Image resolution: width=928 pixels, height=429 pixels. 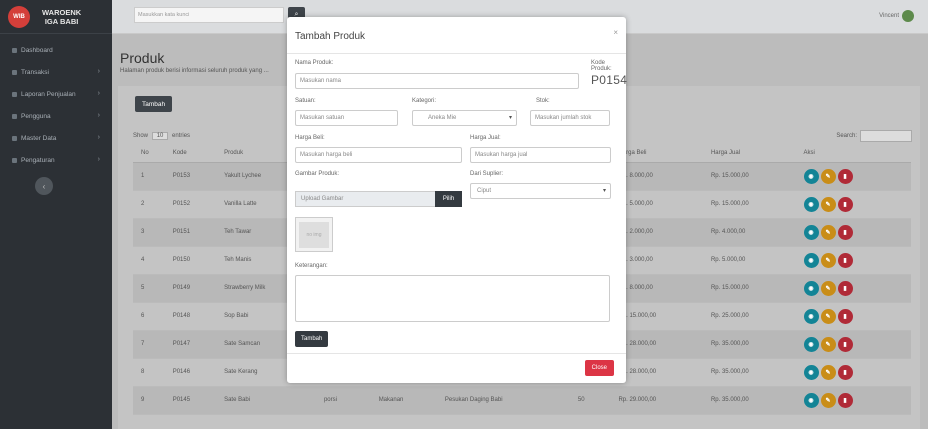 I want to click on sidebar-item-master-data: Master Data ›, so click(x=56, y=138).